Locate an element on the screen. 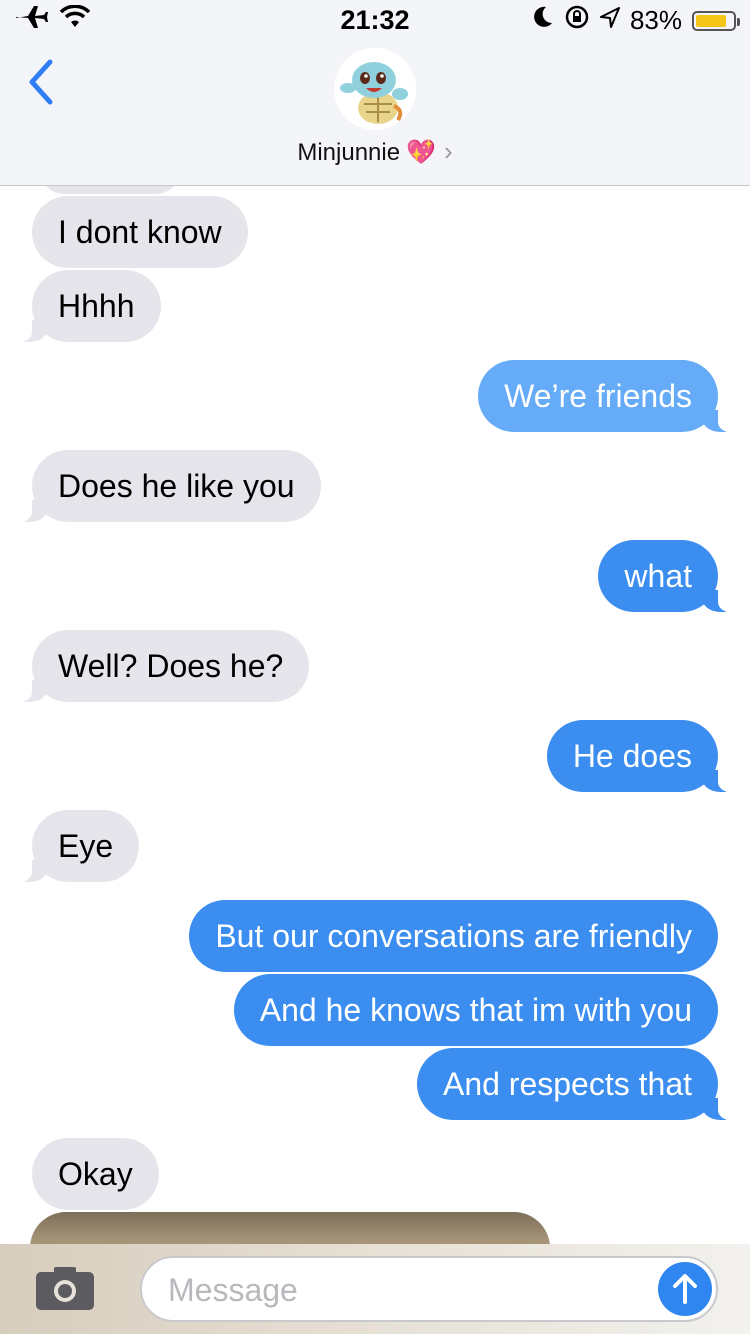  message-bubble-incoming: I dont know is located at coordinates (140, 232).